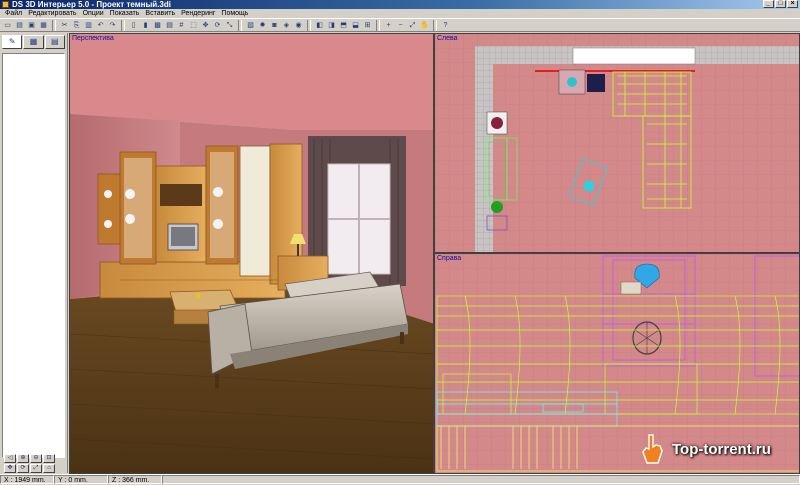  What do you see at coordinates (23, 458) in the screenshot?
I see `nav-zoom-in-icon: ⊕` at bounding box center [23, 458].